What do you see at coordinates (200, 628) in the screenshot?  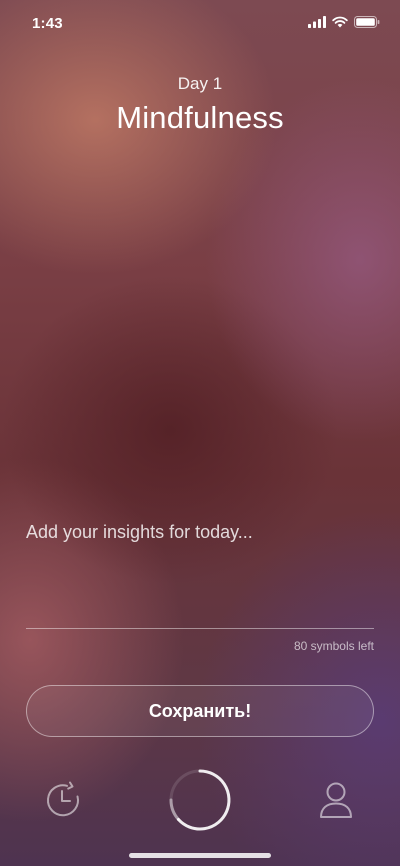 I see `input-underline` at bounding box center [200, 628].